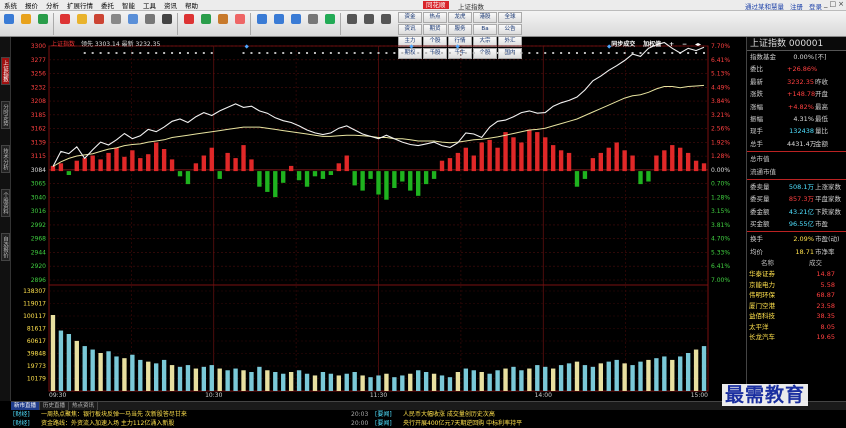 Image resolution: width=846 pixels, height=428 pixels. What do you see at coordinates (449, 414) in the screenshot?
I see `news-headline2: 人民币大幅收涨 成交量创历史次高` at bounding box center [449, 414].